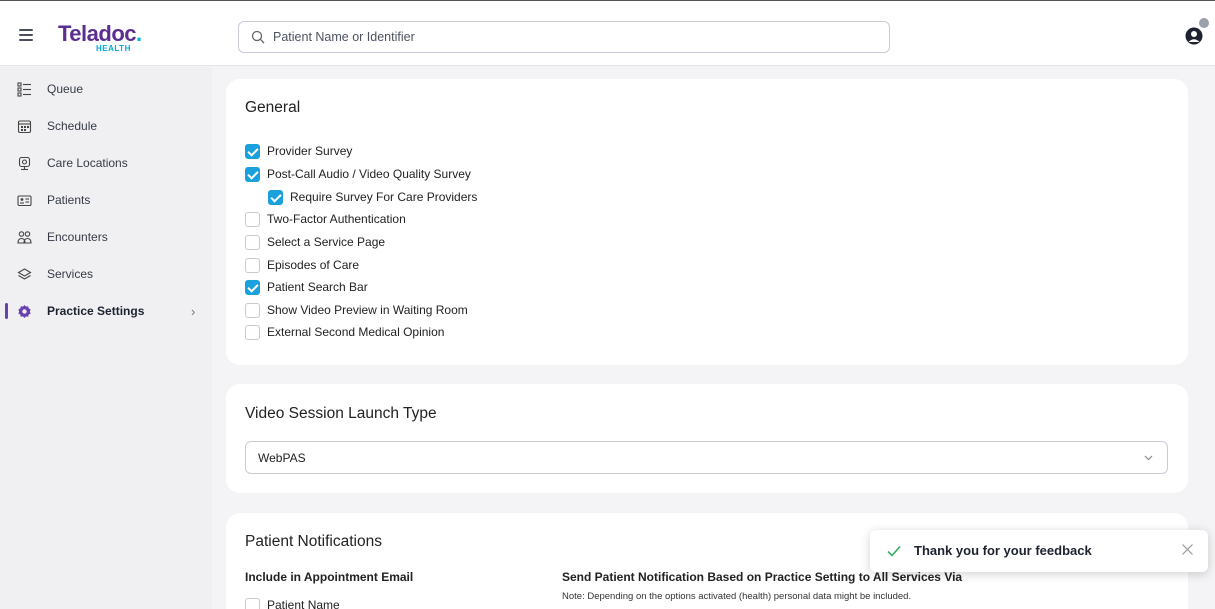  I want to click on episodes-of-care-option: Episodes of Care, so click(302, 265).